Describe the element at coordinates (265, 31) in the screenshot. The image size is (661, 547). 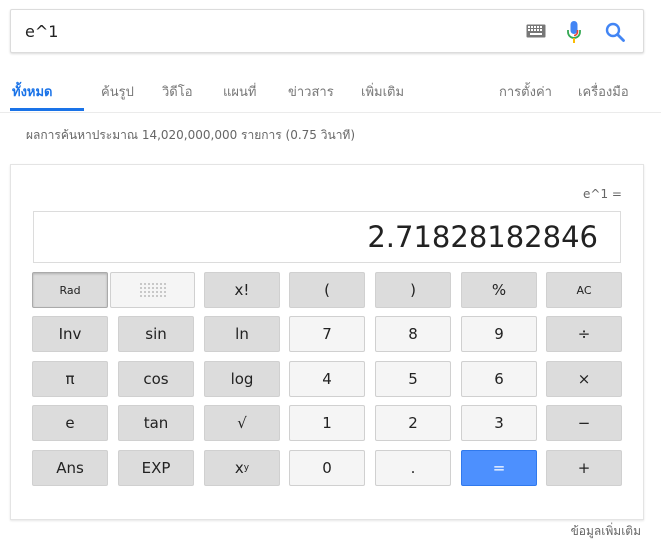
I see `search-input` at that location.